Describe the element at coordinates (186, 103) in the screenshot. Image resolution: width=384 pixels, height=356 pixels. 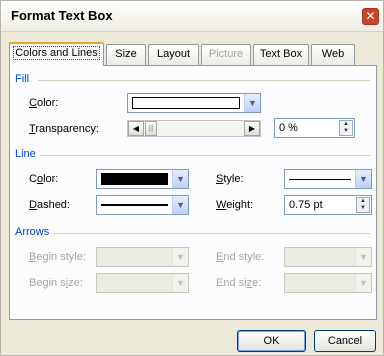
I see `fill-color-swatch` at that location.